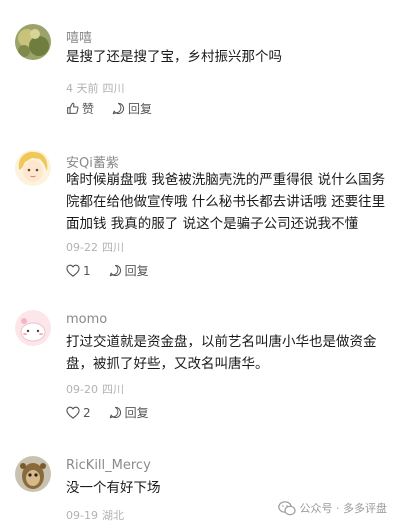 Image resolution: width=399 pixels, height=525 pixels. I want to click on comment-meta: 09-22 四川, so click(95, 247).